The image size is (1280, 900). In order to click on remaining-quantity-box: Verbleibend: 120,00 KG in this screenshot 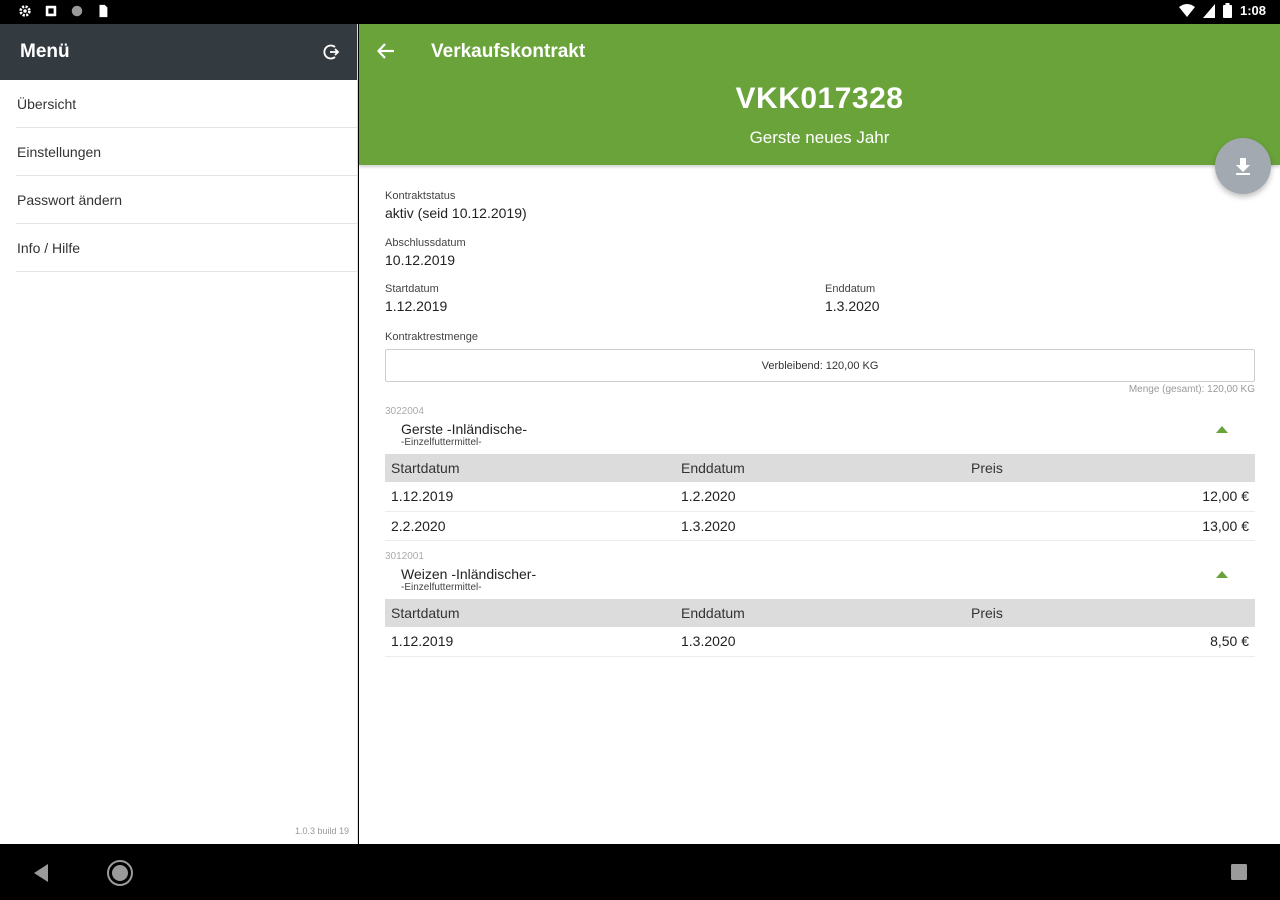, I will do `click(820, 365)`.